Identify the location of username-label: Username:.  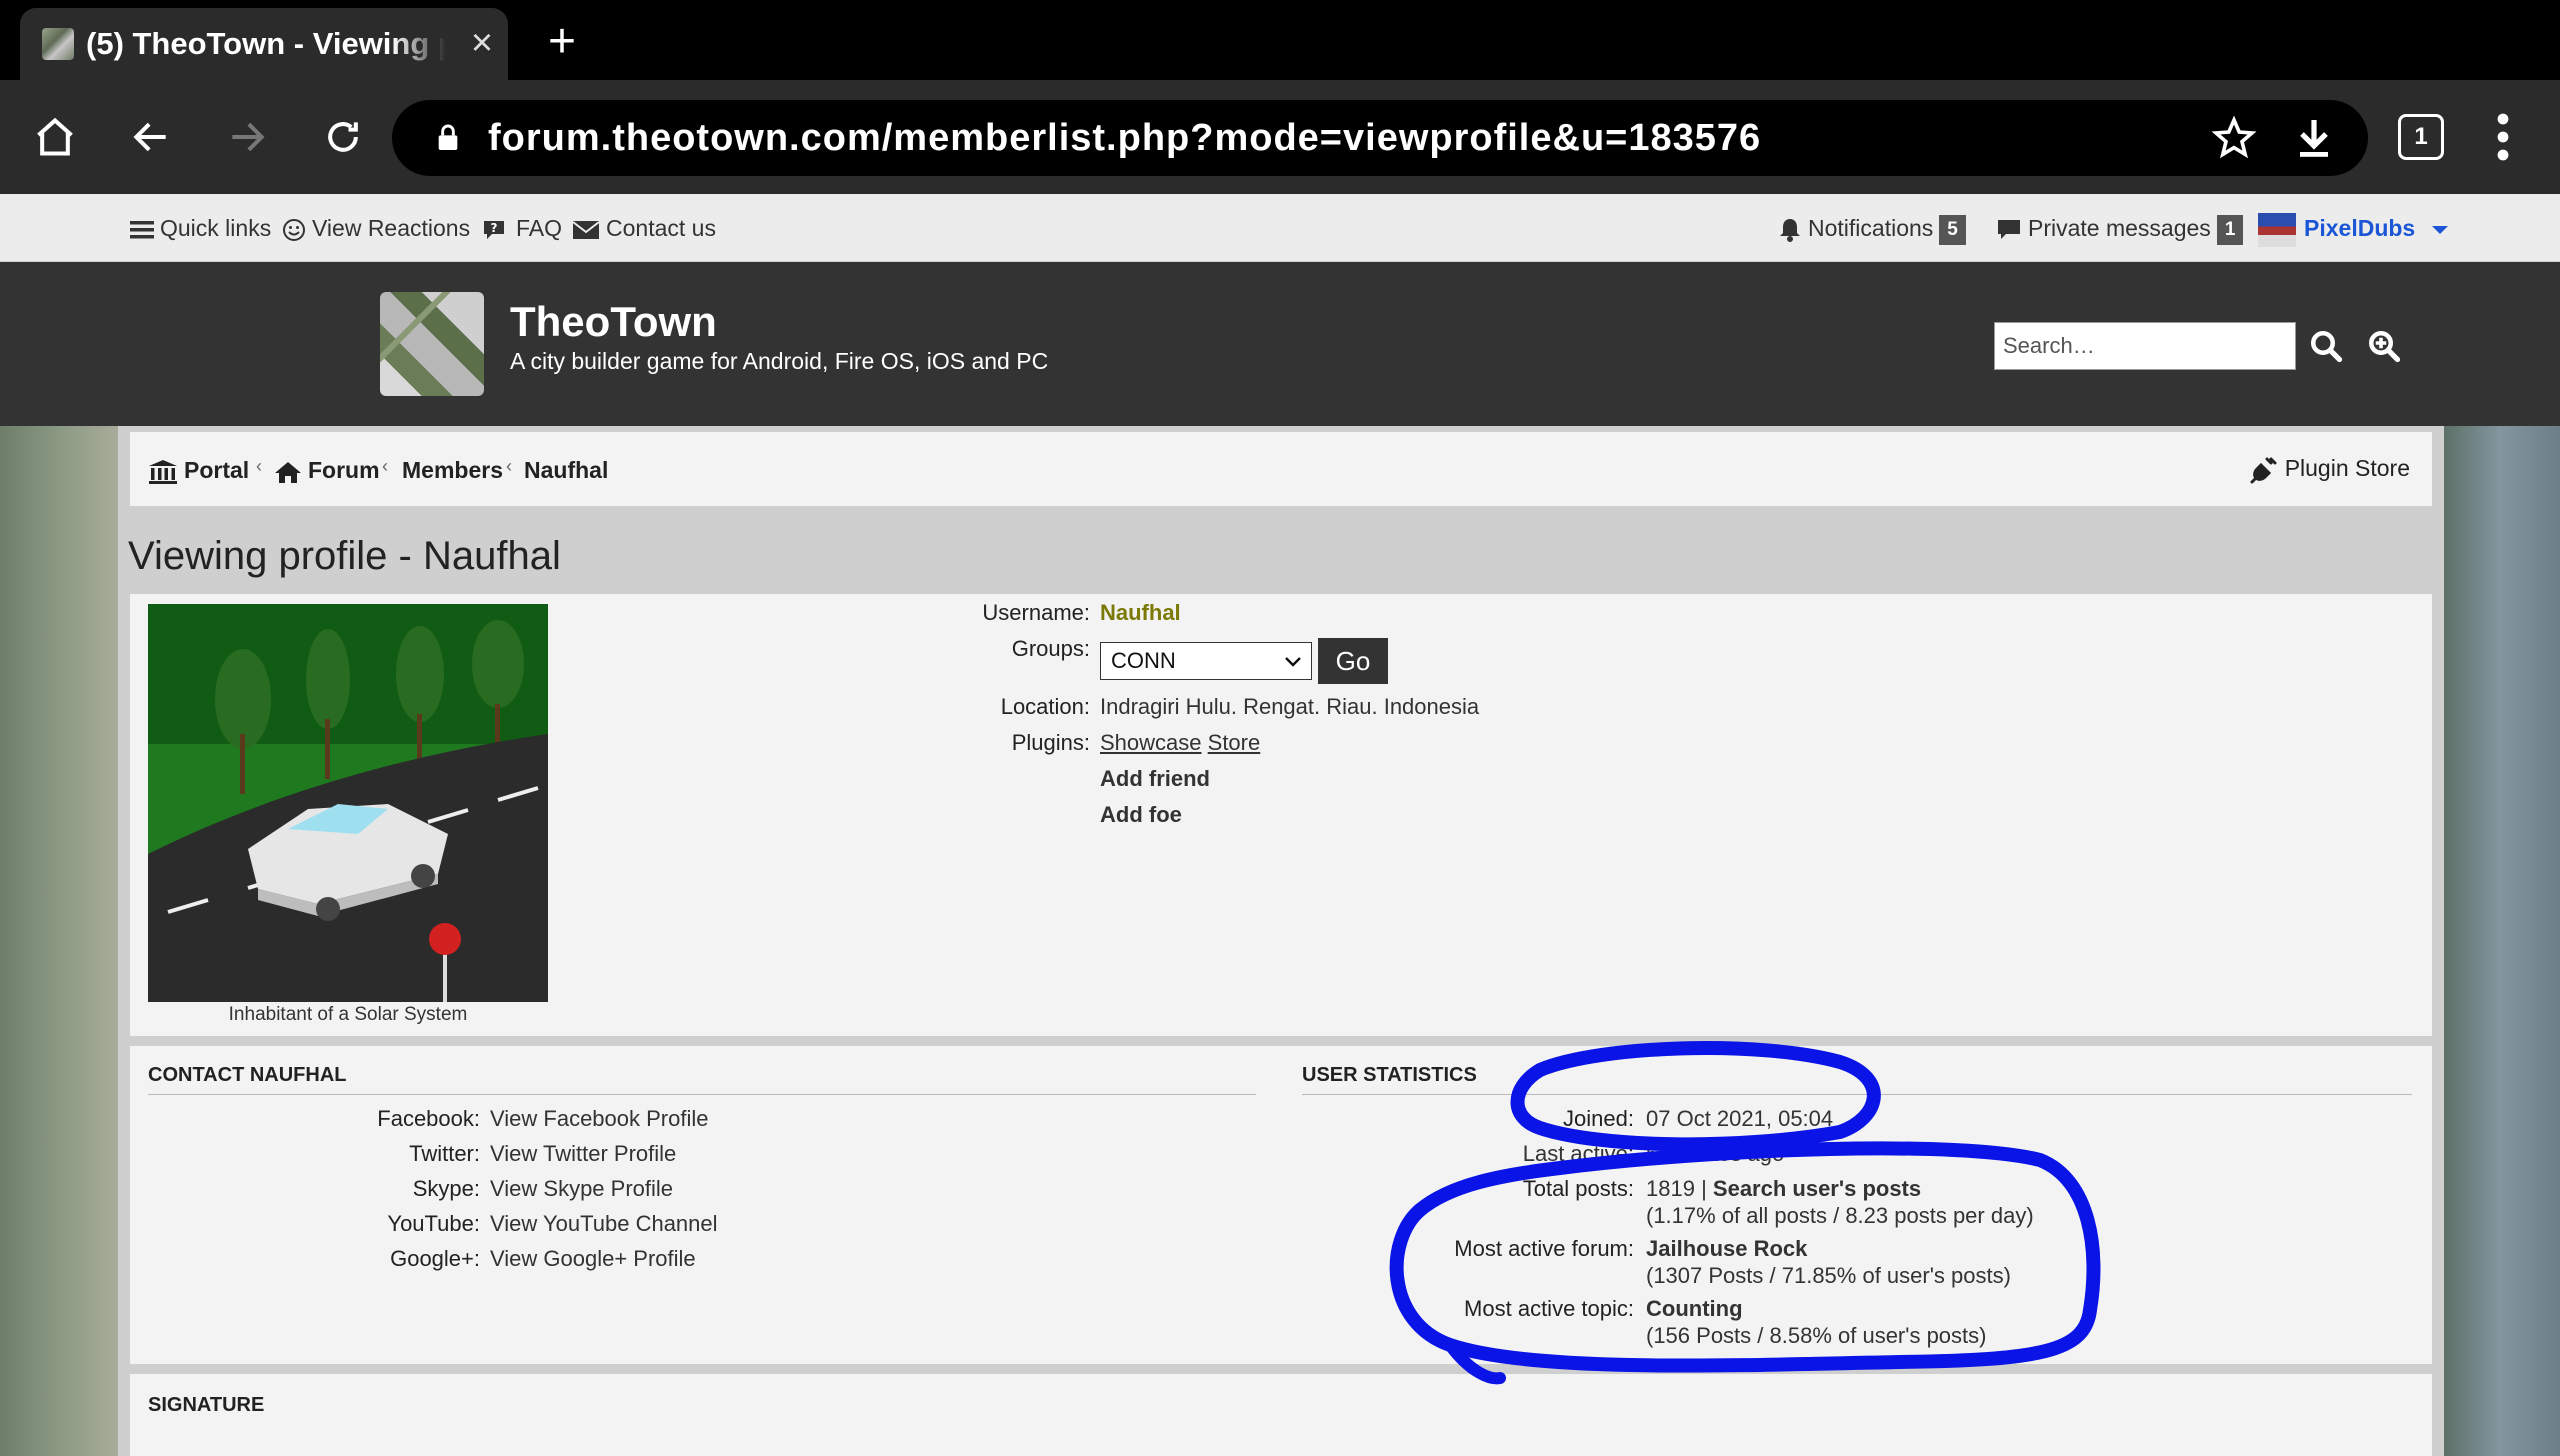
(1036, 612).